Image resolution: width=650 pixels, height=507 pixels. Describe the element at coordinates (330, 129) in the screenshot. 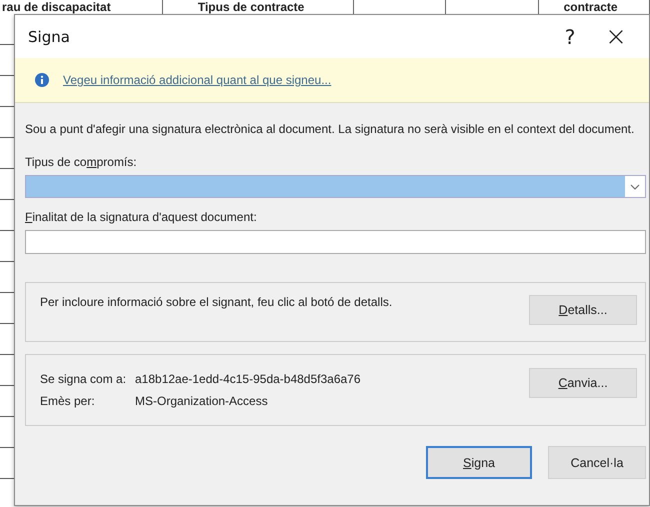

I see `intro-text: Sou a punt d'afegir una signatura electrònica al document. La signatura no serà visible en el context del document.` at that location.